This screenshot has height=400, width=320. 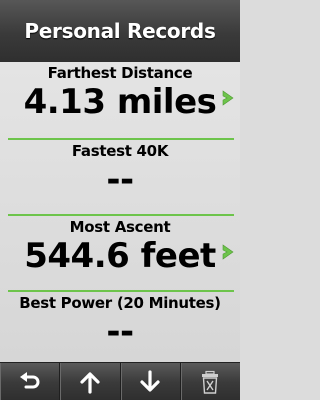 I want to click on back-button, so click(x=30, y=381).